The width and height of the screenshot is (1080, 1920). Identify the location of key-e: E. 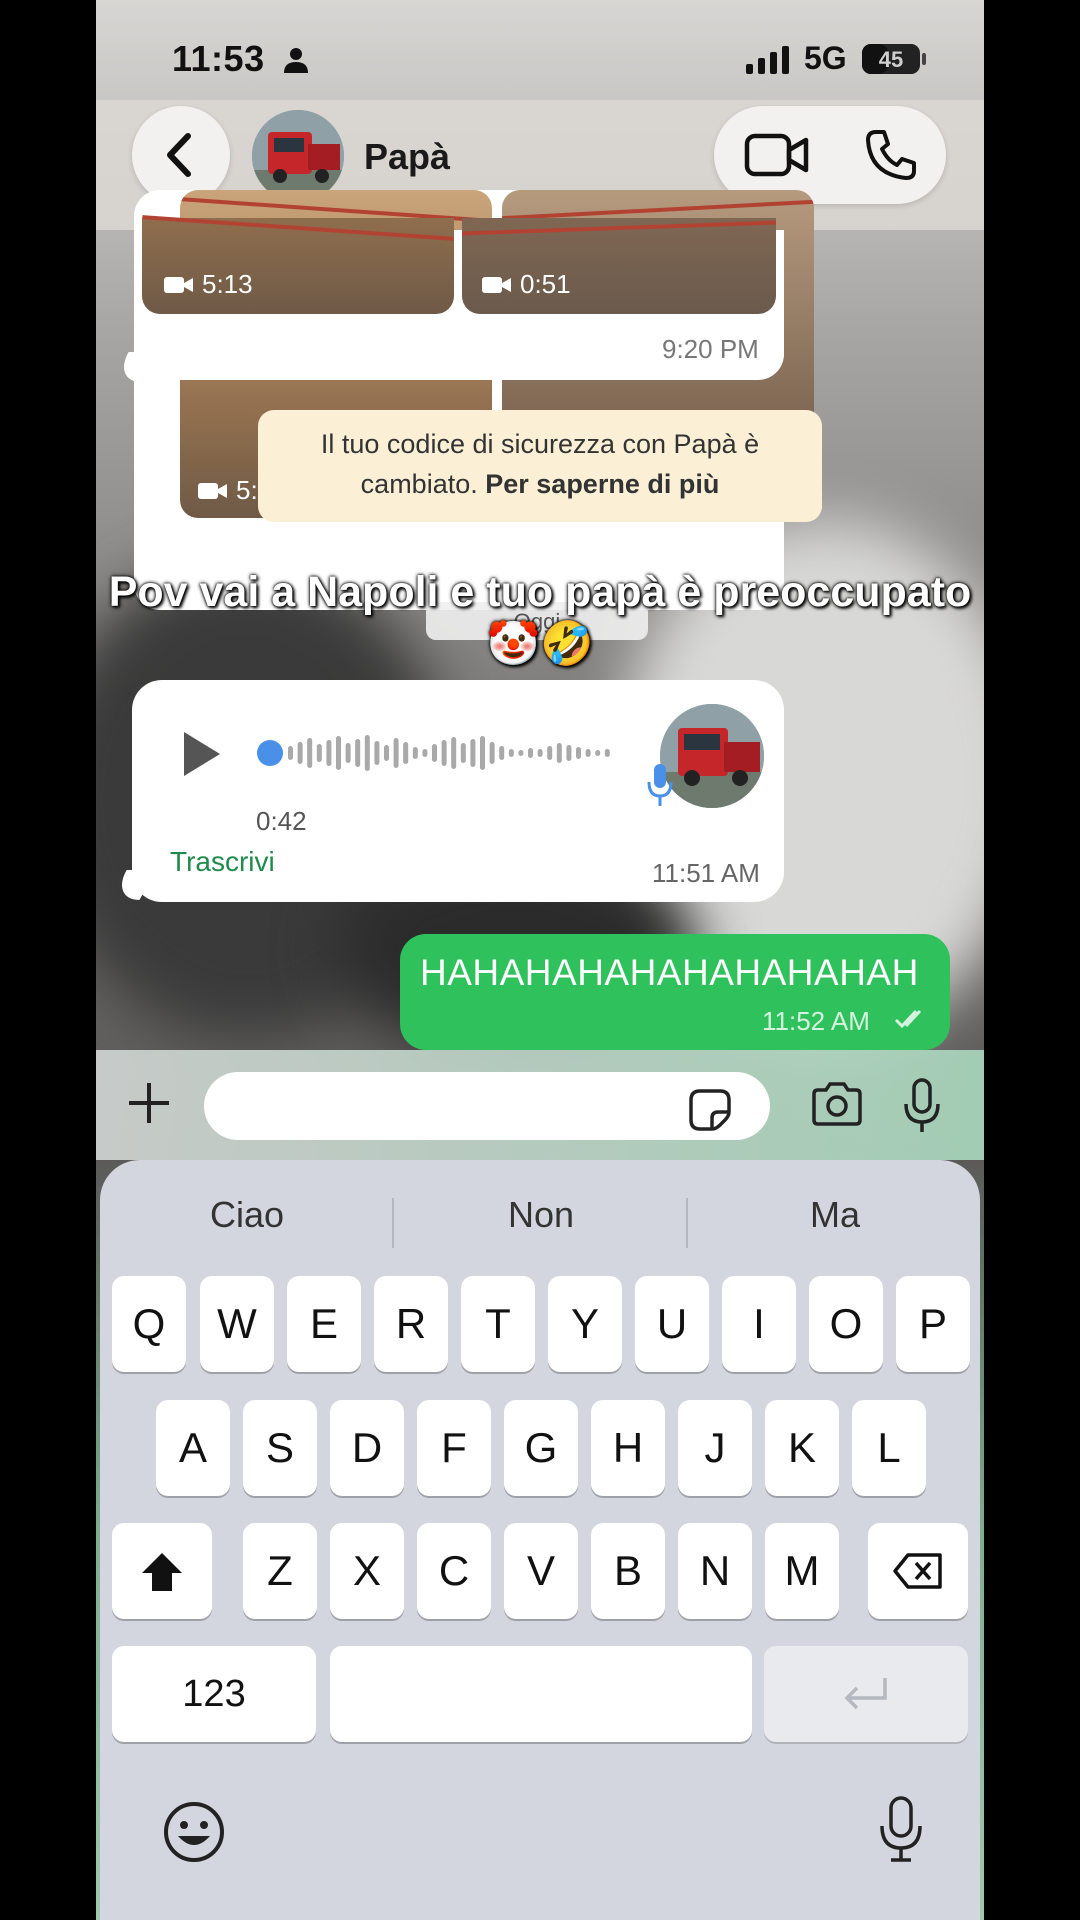
(324, 1324).